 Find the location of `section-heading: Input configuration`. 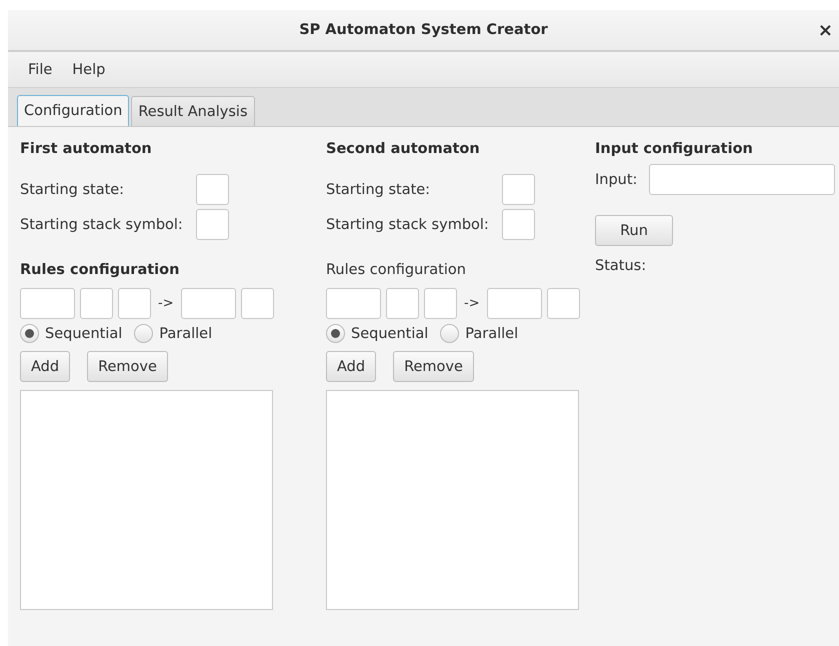

section-heading: Input configuration is located at coordinates (674, 149).